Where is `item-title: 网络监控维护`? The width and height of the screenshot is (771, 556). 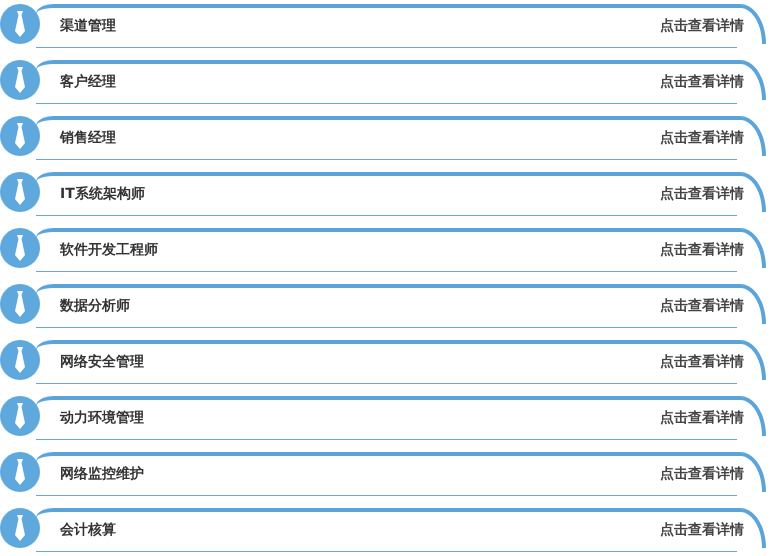 item-title: 网络监控维护 is located at coordinates (102, 474).